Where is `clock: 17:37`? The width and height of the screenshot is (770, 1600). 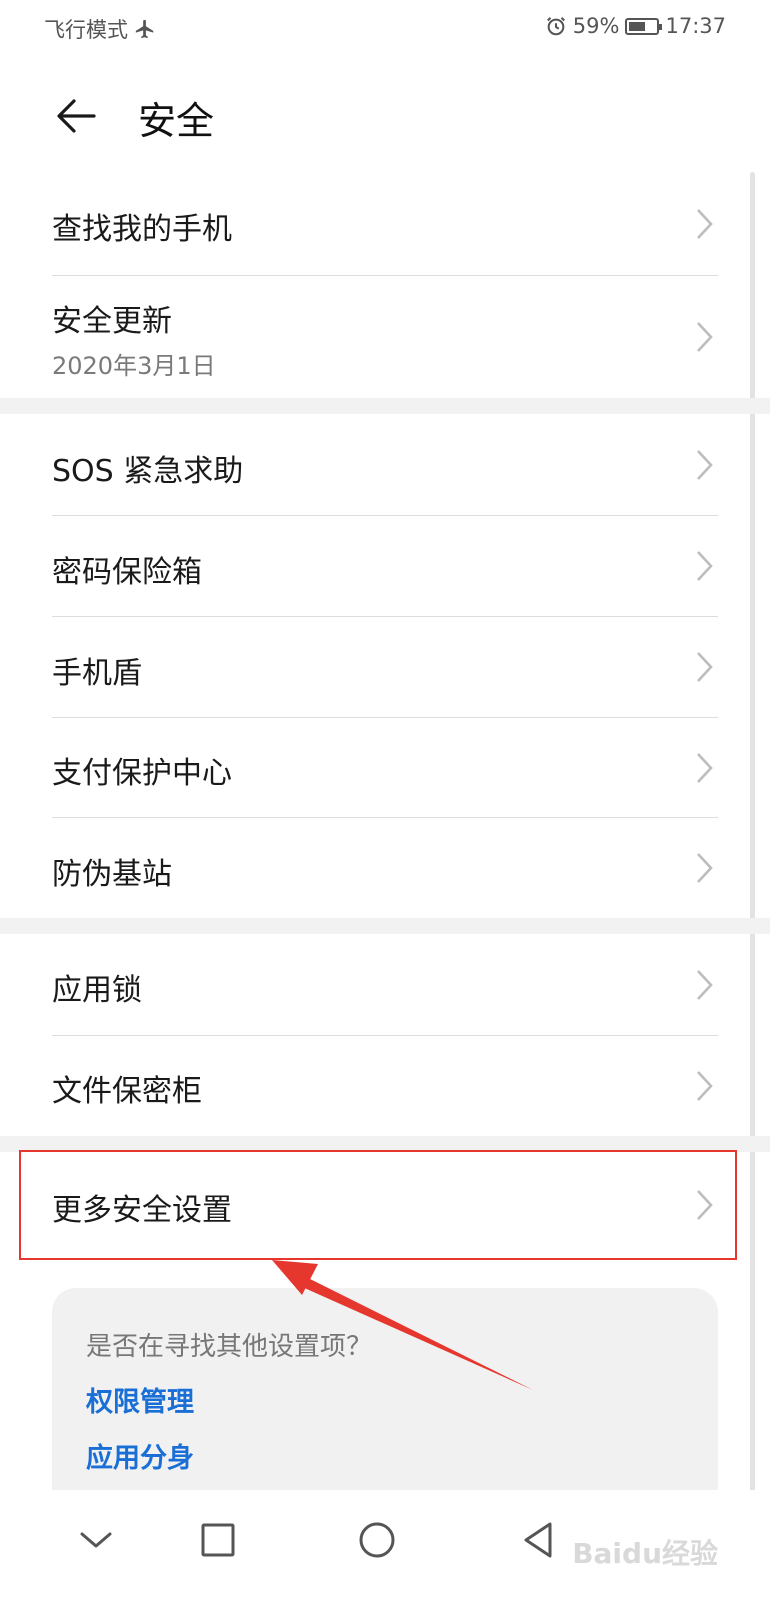 clock: 17:37 is located at coordinates (695, 26).